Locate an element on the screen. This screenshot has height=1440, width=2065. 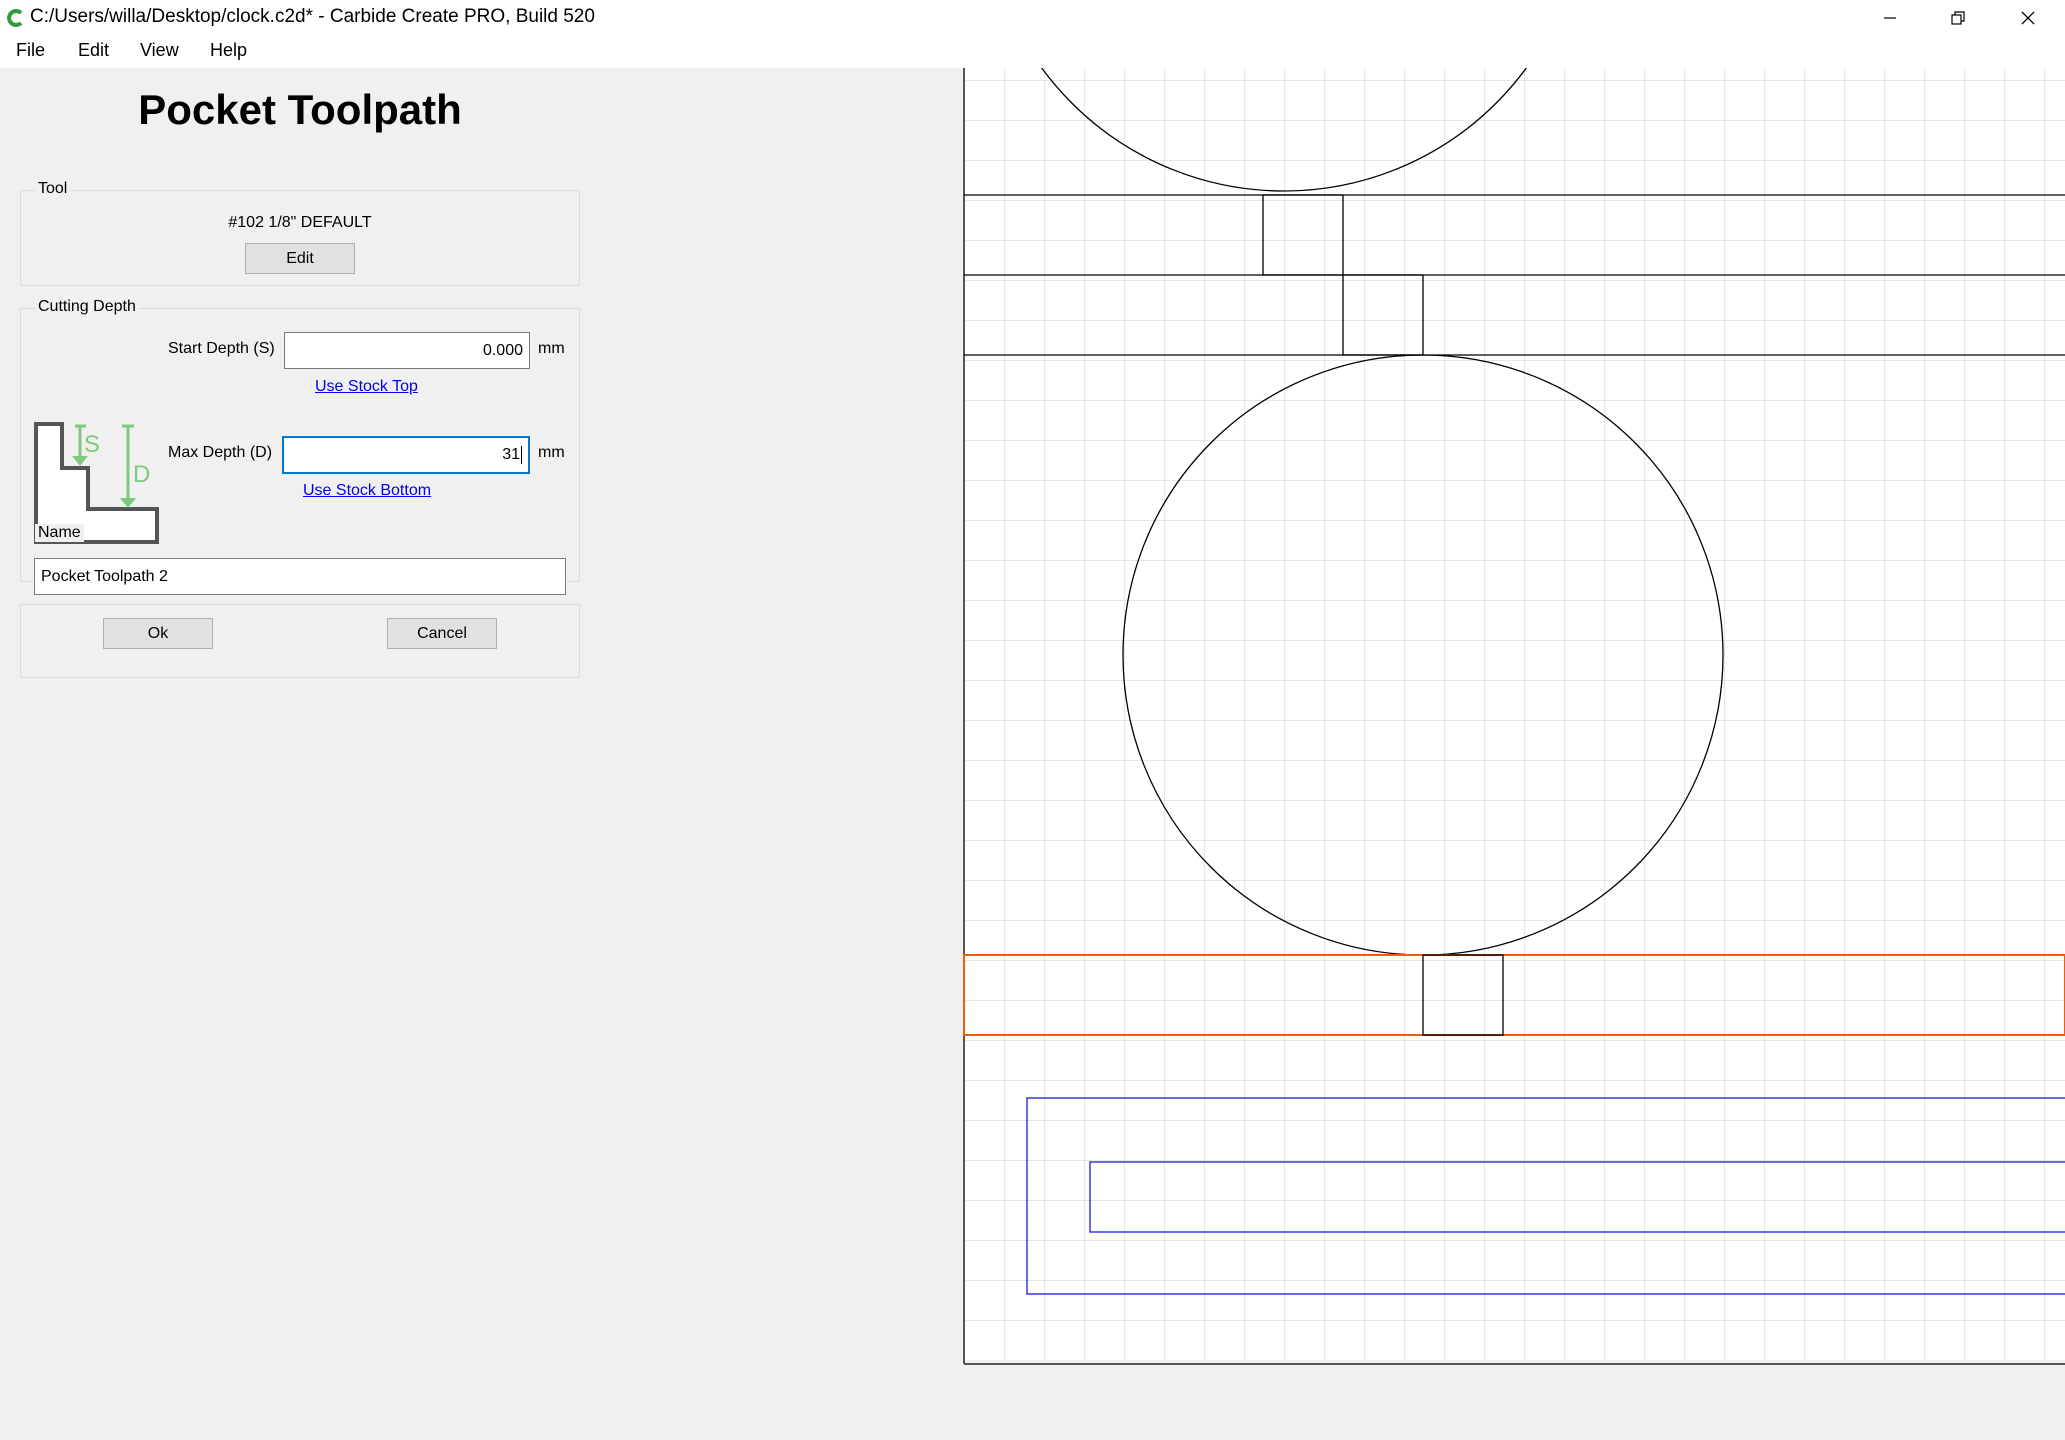
menu-view: View is located at coordinates (159, 50).